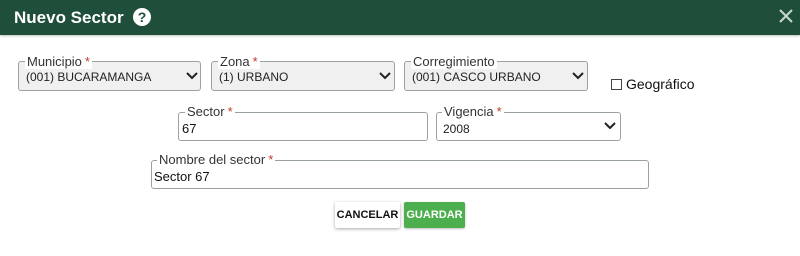 The width and height of the screenshot is (800, 256). I want to click on geografico-label: Geográfico, so click(660, 84).